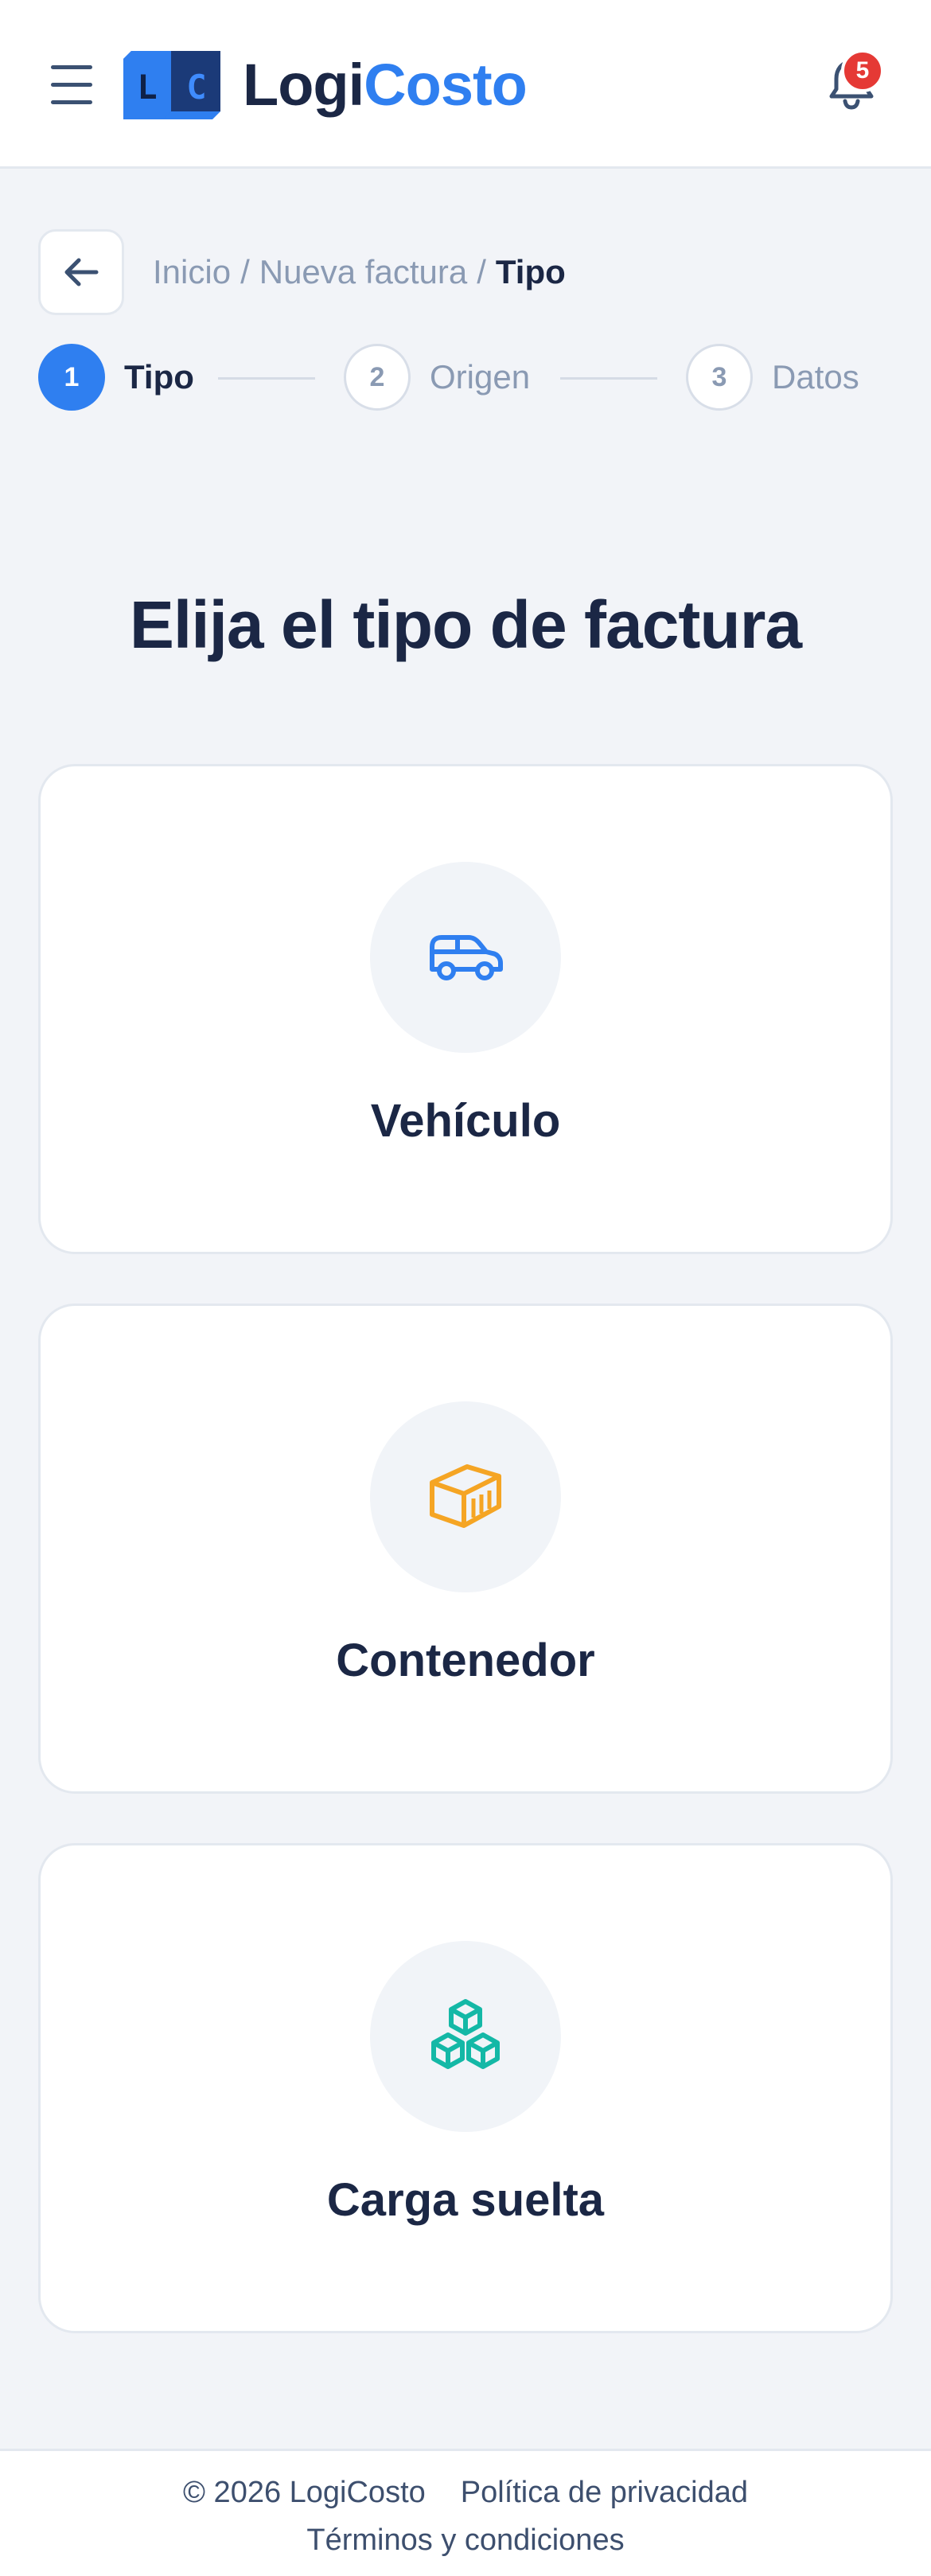 The width and height of the screenshot is (931, 2576). Describe the element at coordinates (196, 87) in the screenshot. I see `svg-text: C` at that location.